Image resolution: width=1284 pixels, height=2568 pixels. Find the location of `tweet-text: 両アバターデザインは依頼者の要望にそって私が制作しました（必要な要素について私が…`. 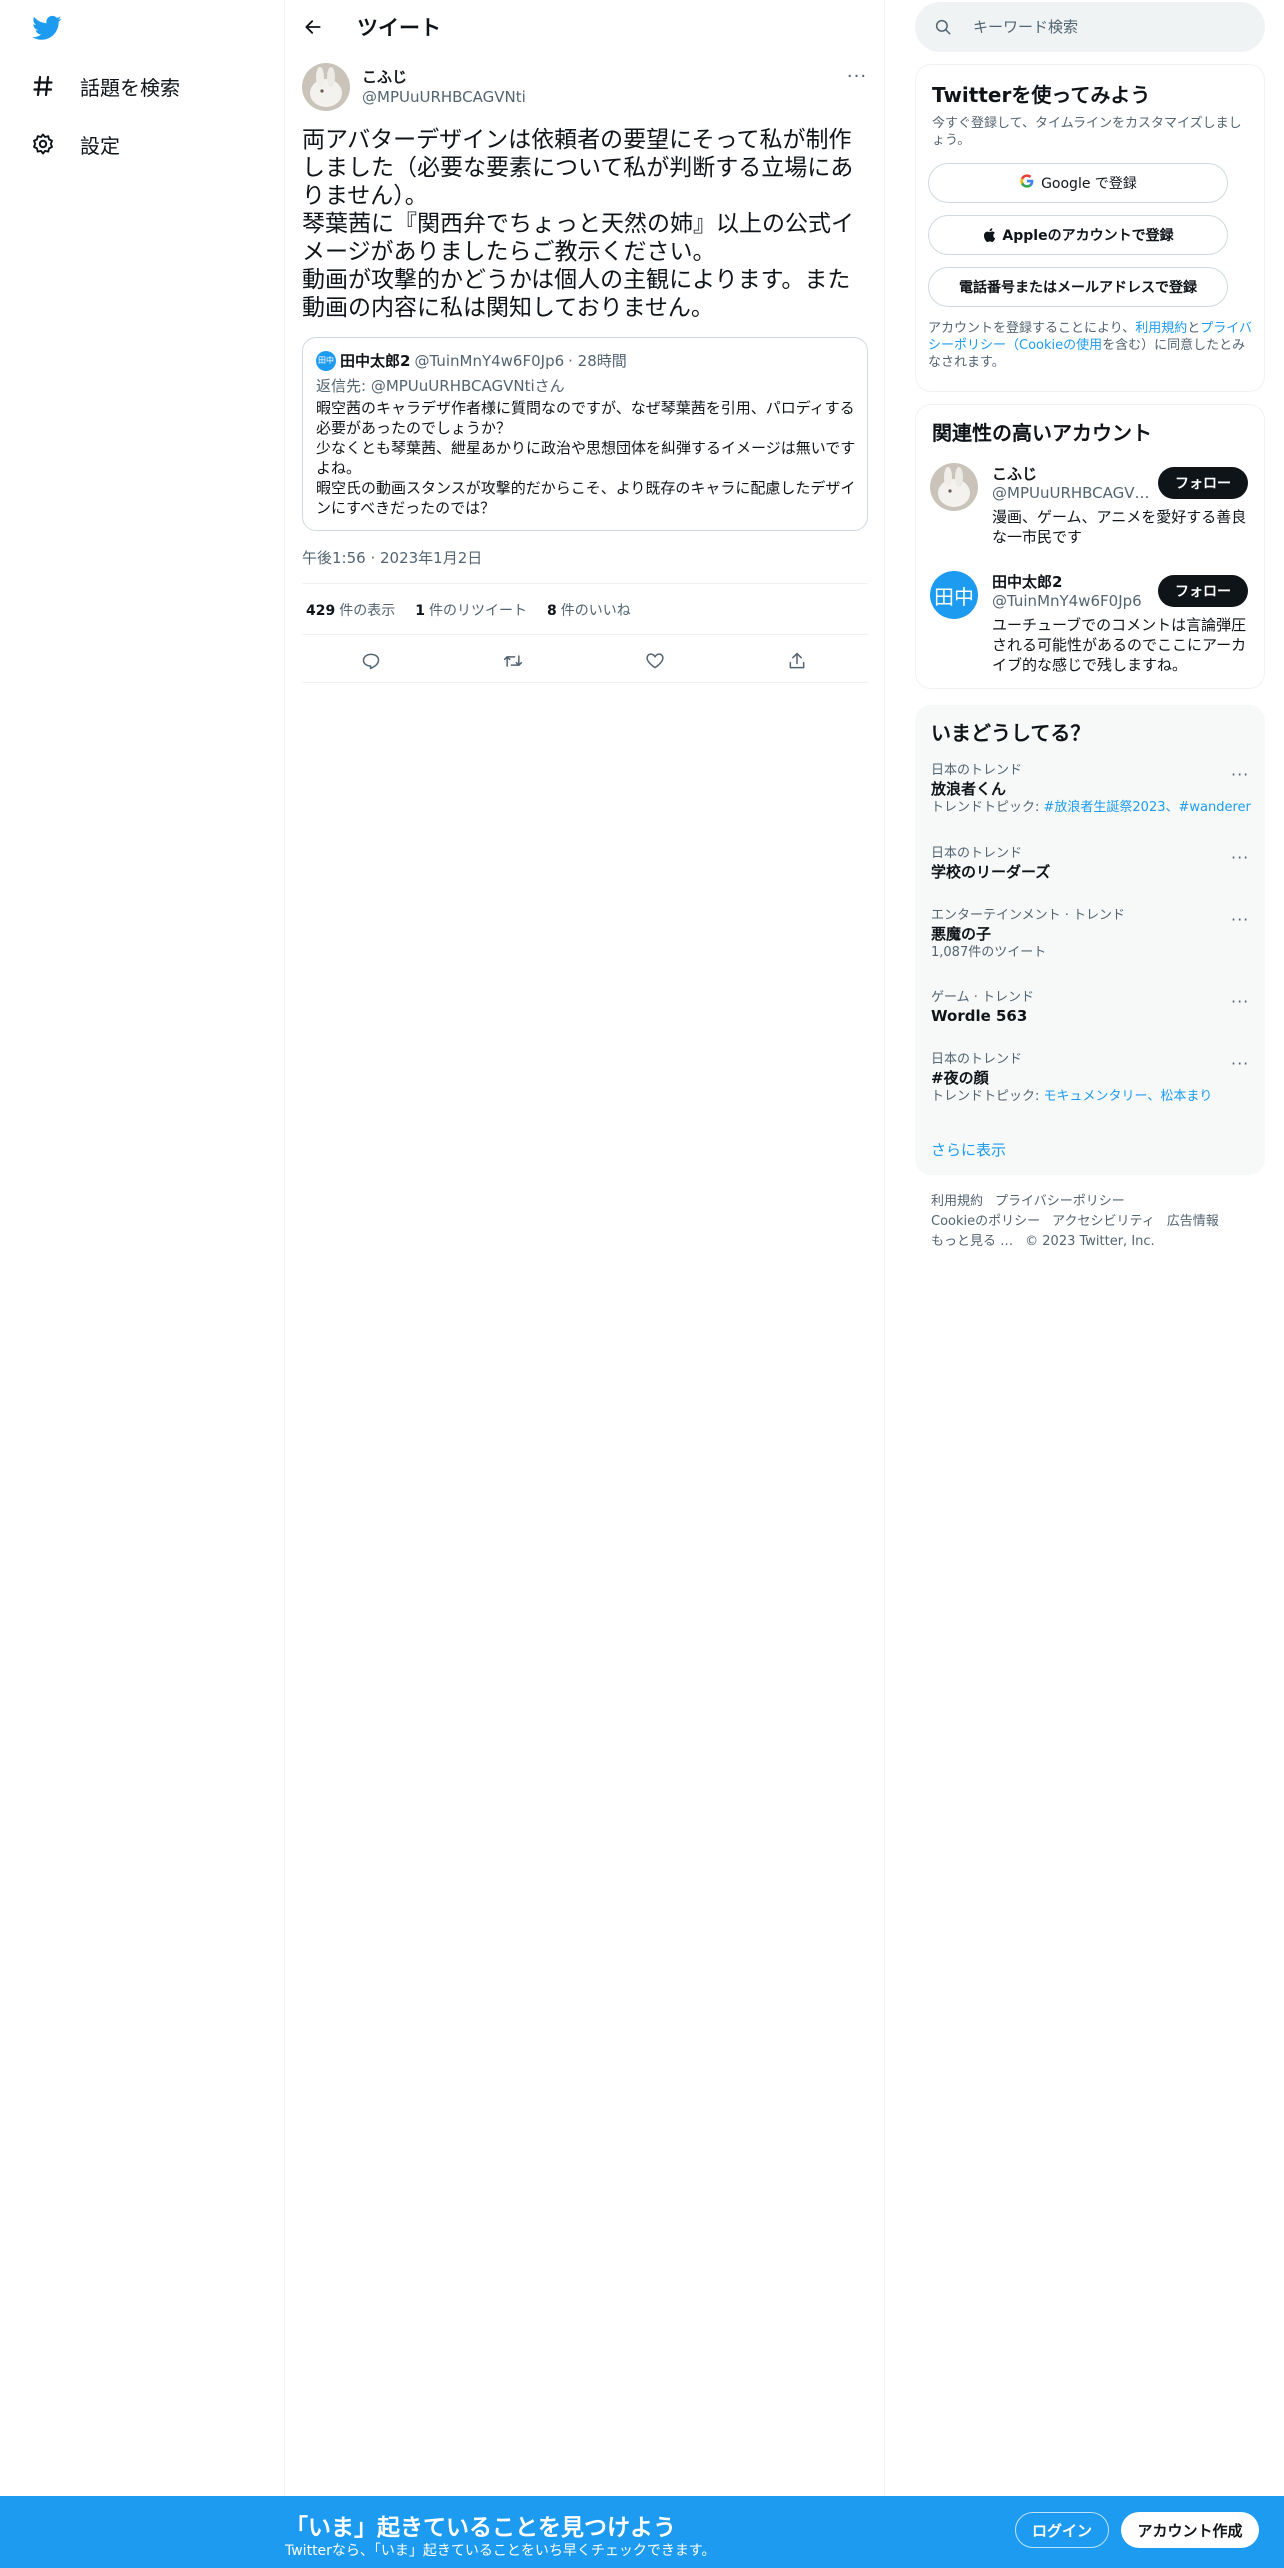

tweet-text: 両アバターデザインは依頼者の要望にそって私が制作しました（必要な要素について私が… is located at coordinates (578, 224).